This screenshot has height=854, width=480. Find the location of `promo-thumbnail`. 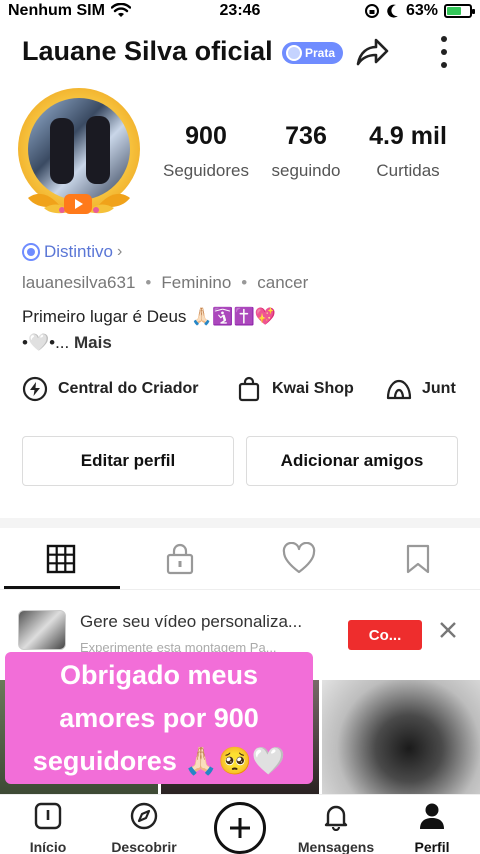

promo-thumbnail is located at coordinates (42, 630).